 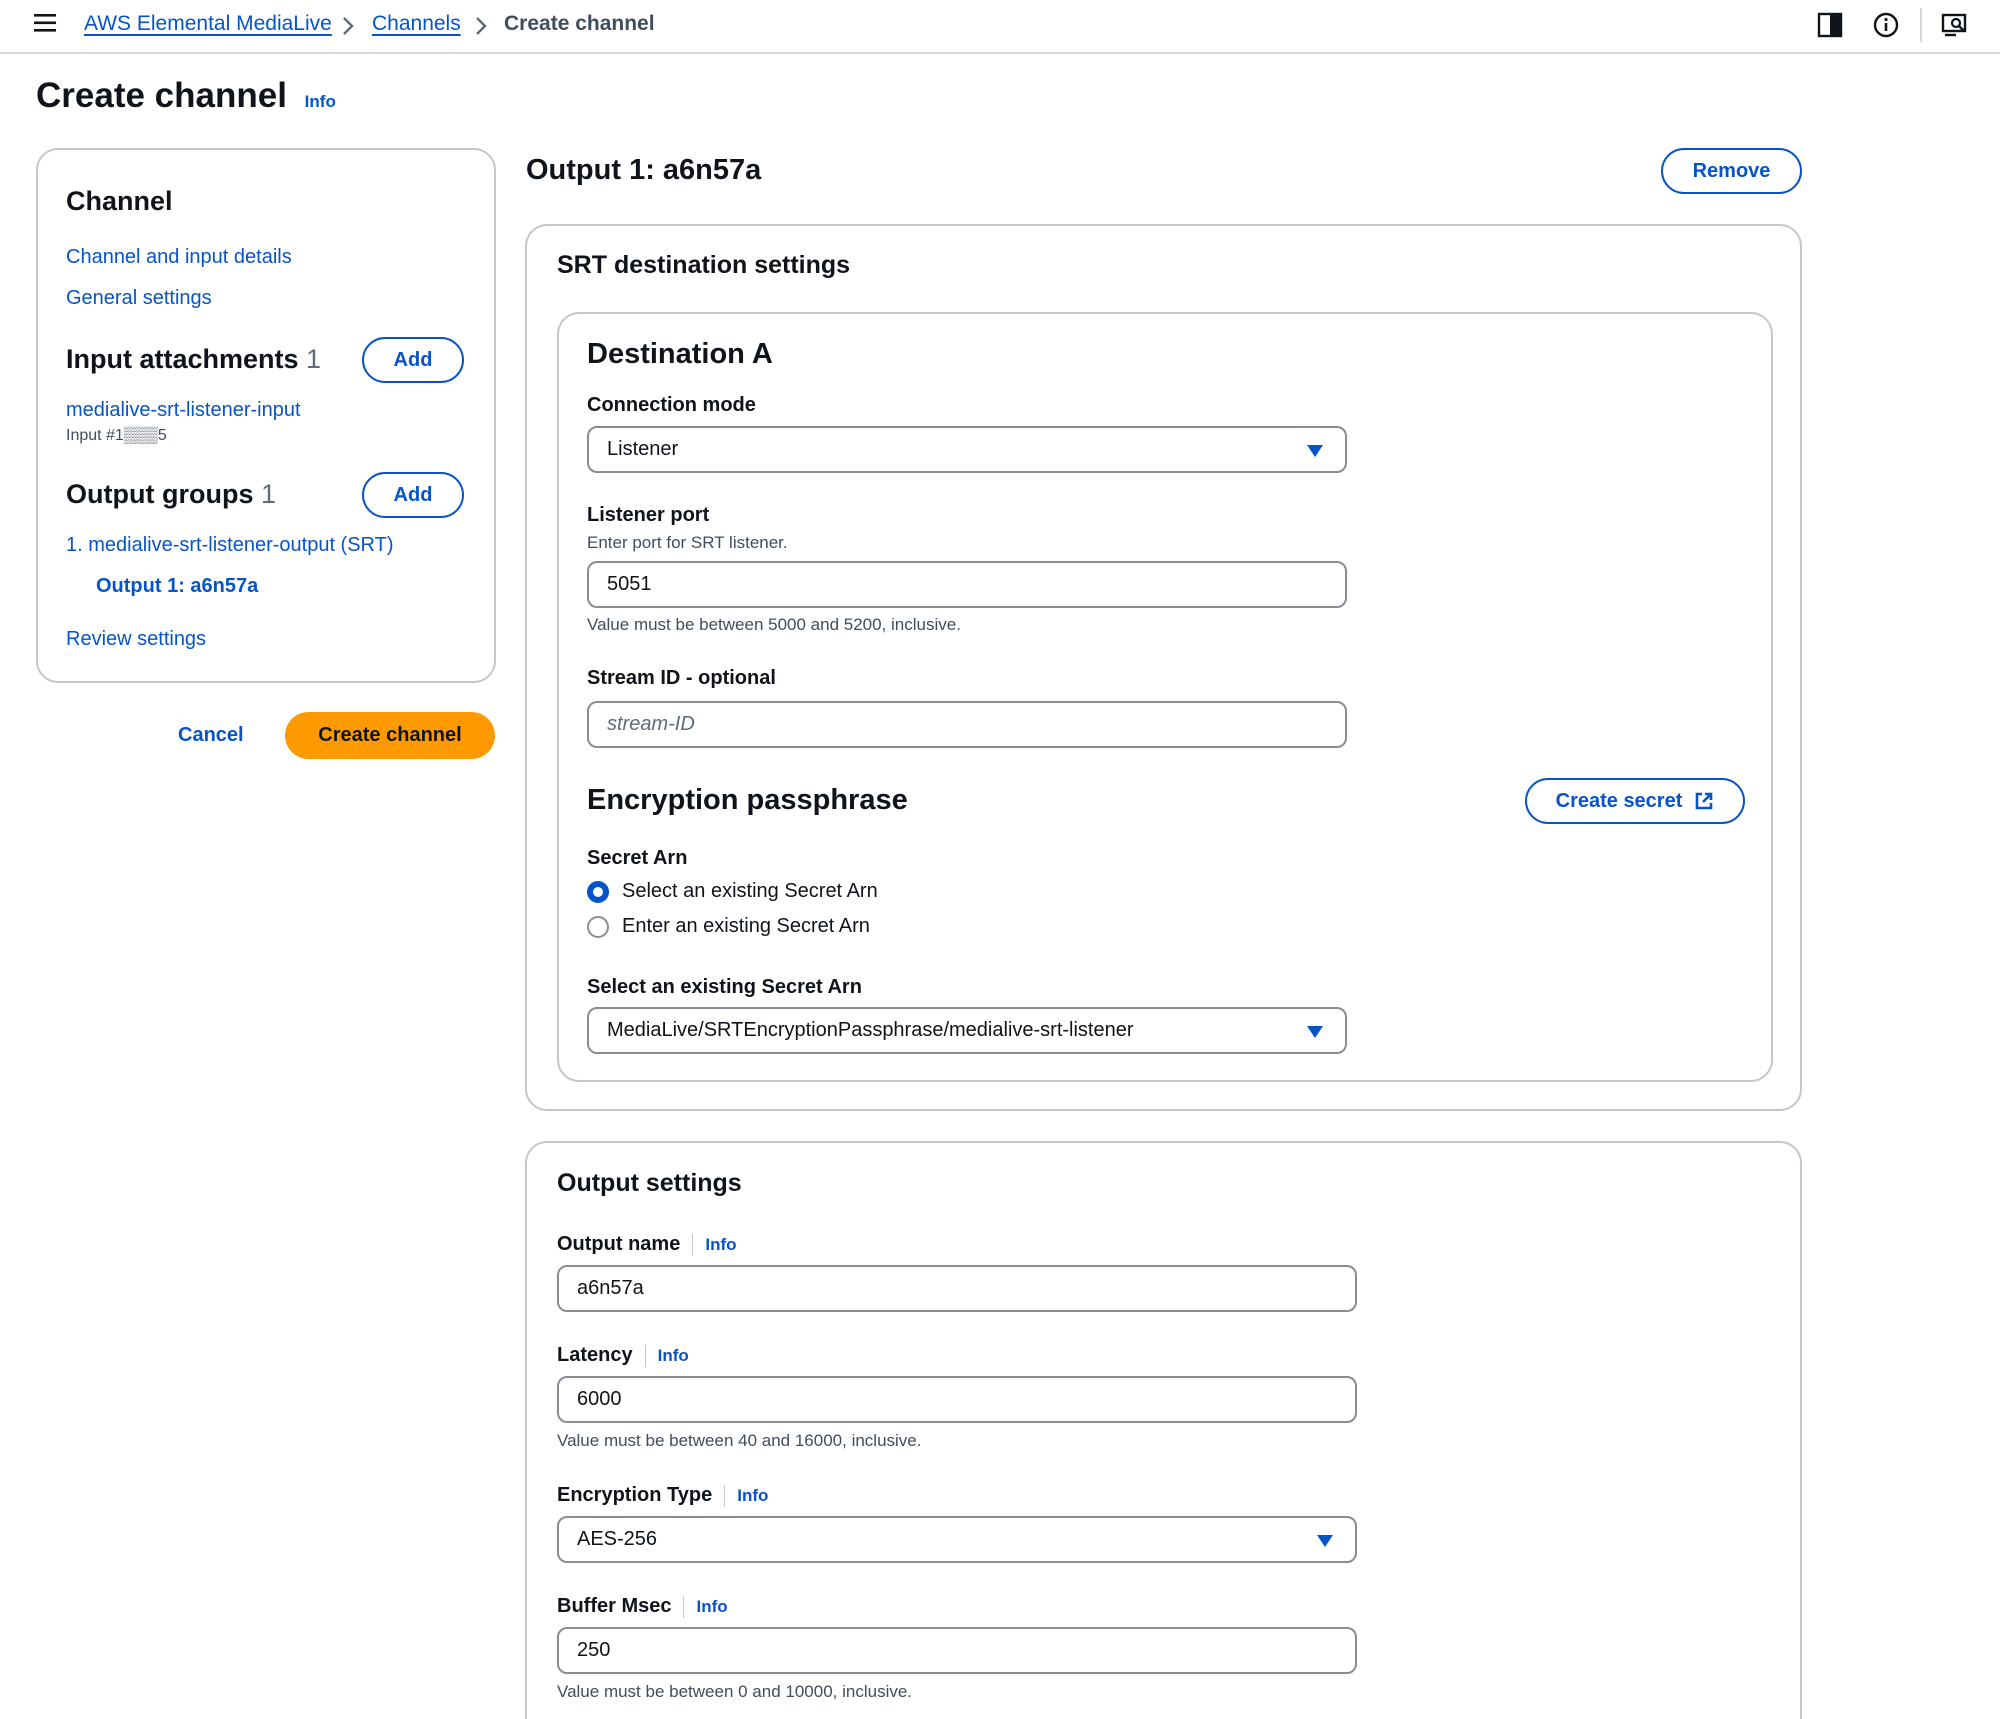 I want to click on nav-output-groups-heading: Output groups 1, so click(x=171, y=494).